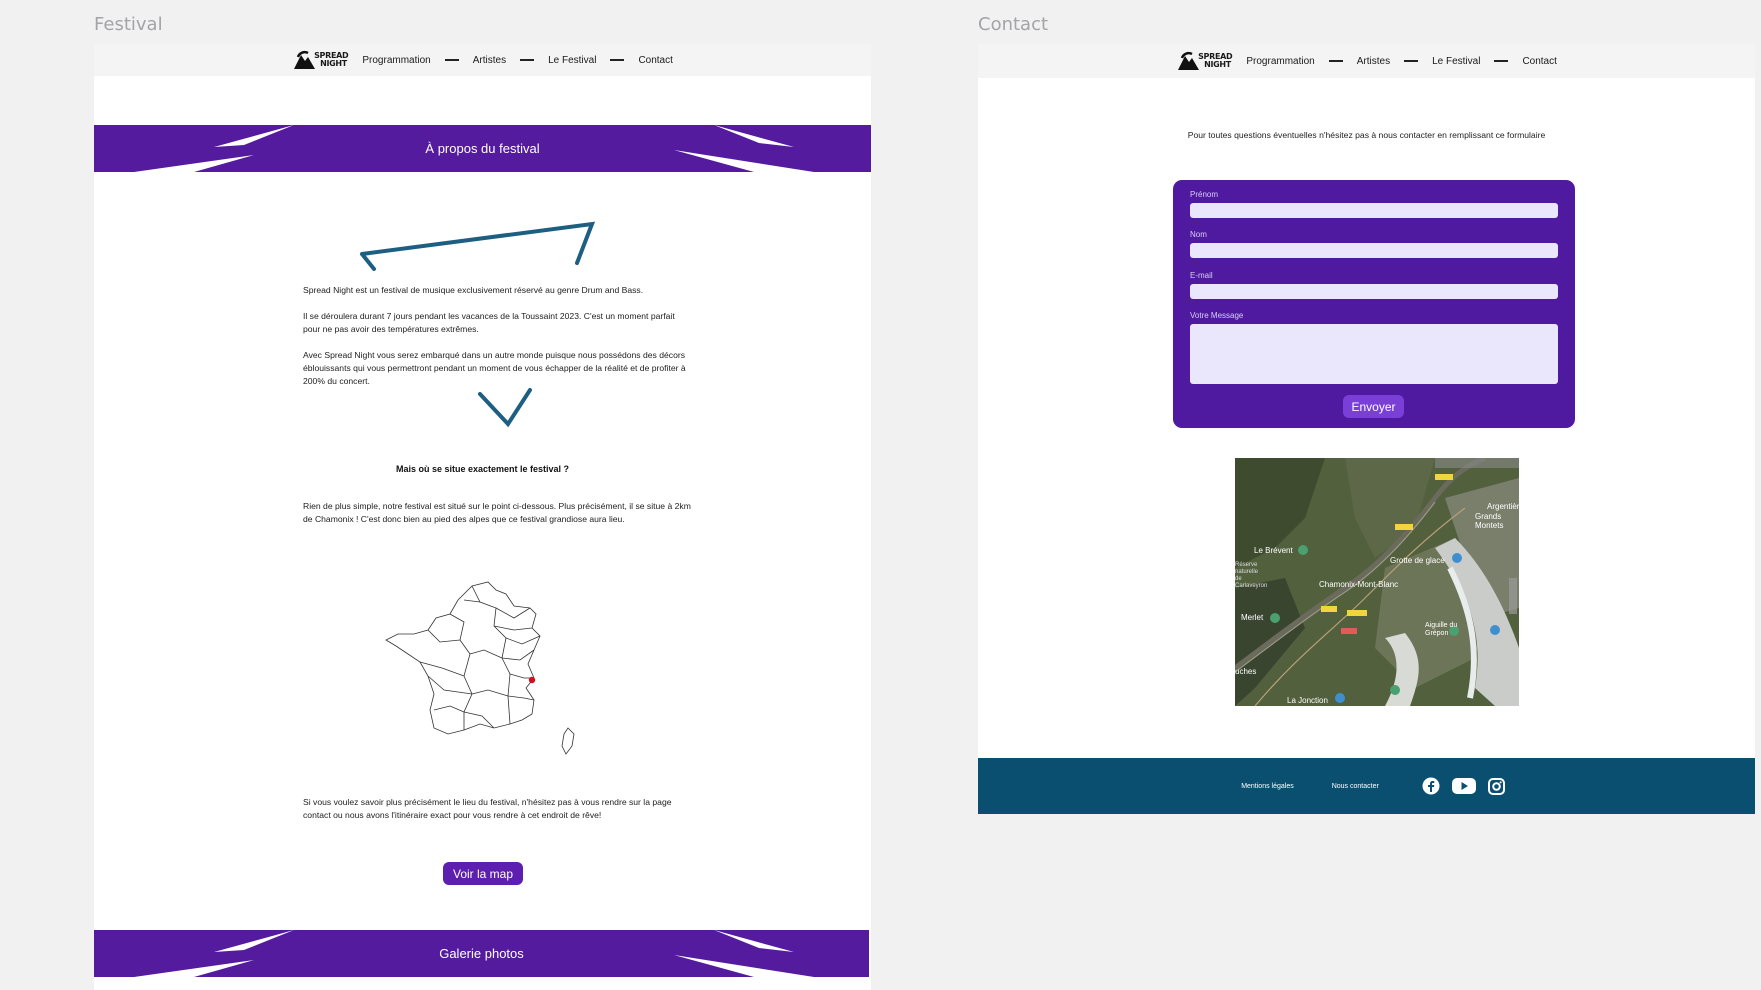 This screenshot has height=990, width=1761. I want to click on map-label-merlet: Merlet, so click(1252, 617).